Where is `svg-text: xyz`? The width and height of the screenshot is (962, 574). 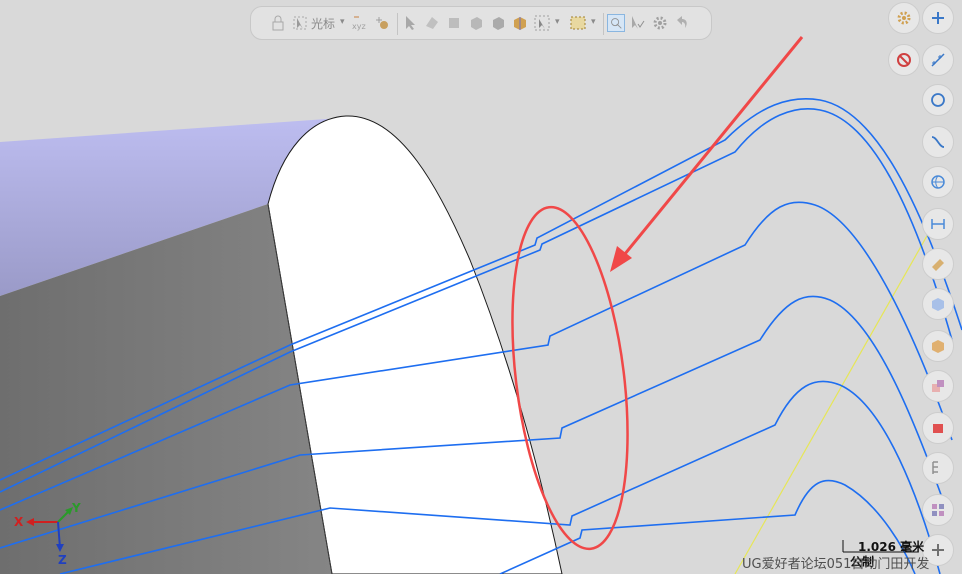
svg-text: xyz is located at coordinates (359, 26).